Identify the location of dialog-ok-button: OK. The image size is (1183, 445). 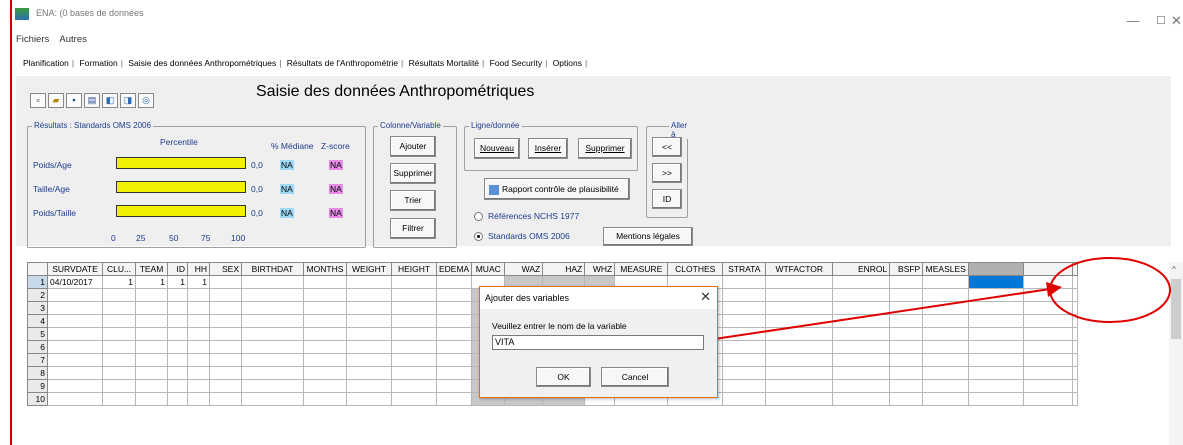
(563, 377).